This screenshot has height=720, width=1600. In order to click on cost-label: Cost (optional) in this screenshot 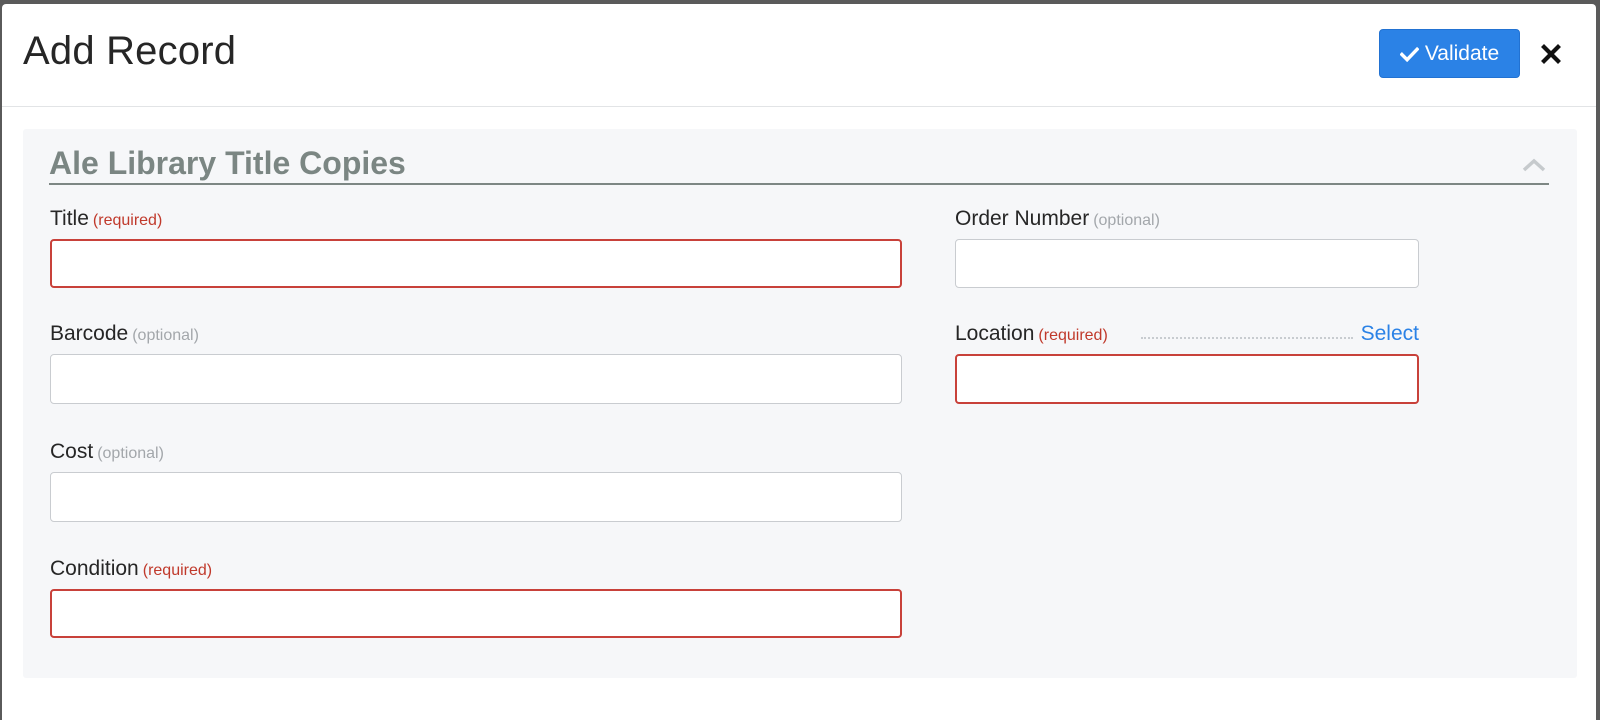, I will do `click(476, 452)`.